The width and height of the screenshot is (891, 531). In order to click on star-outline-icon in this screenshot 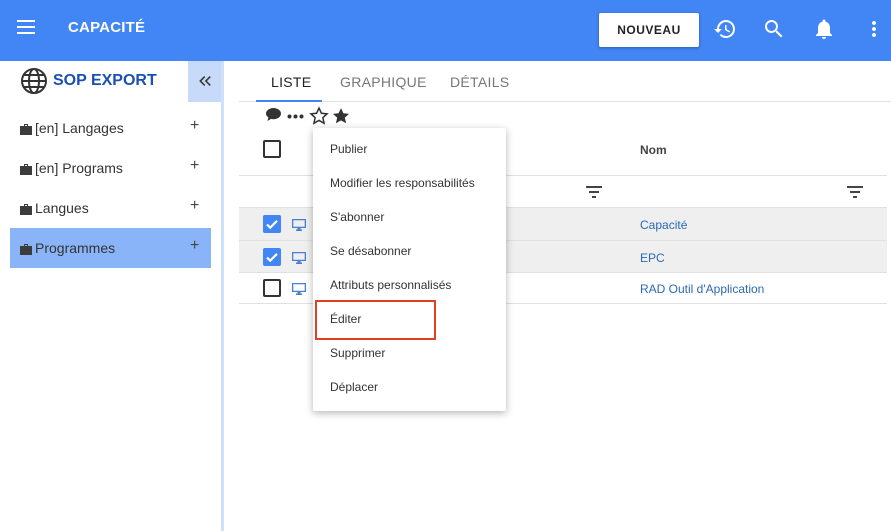, I will do `click(319, 116)`.